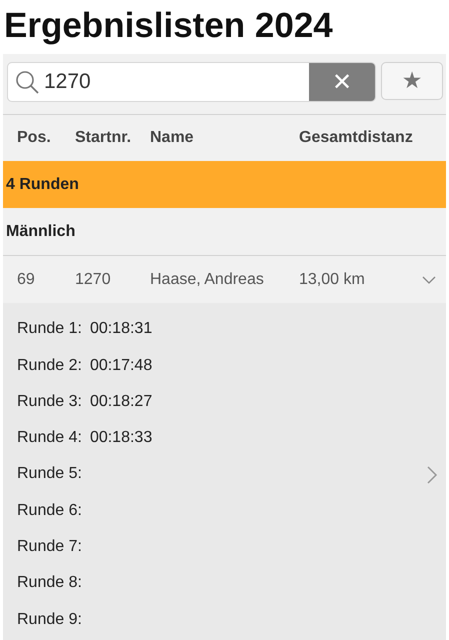 This screenshot has width=449, height=640. Describe the element at coordinates (49, 583) in the screenshot. I see `lap-label: Runde 8:` at that location.